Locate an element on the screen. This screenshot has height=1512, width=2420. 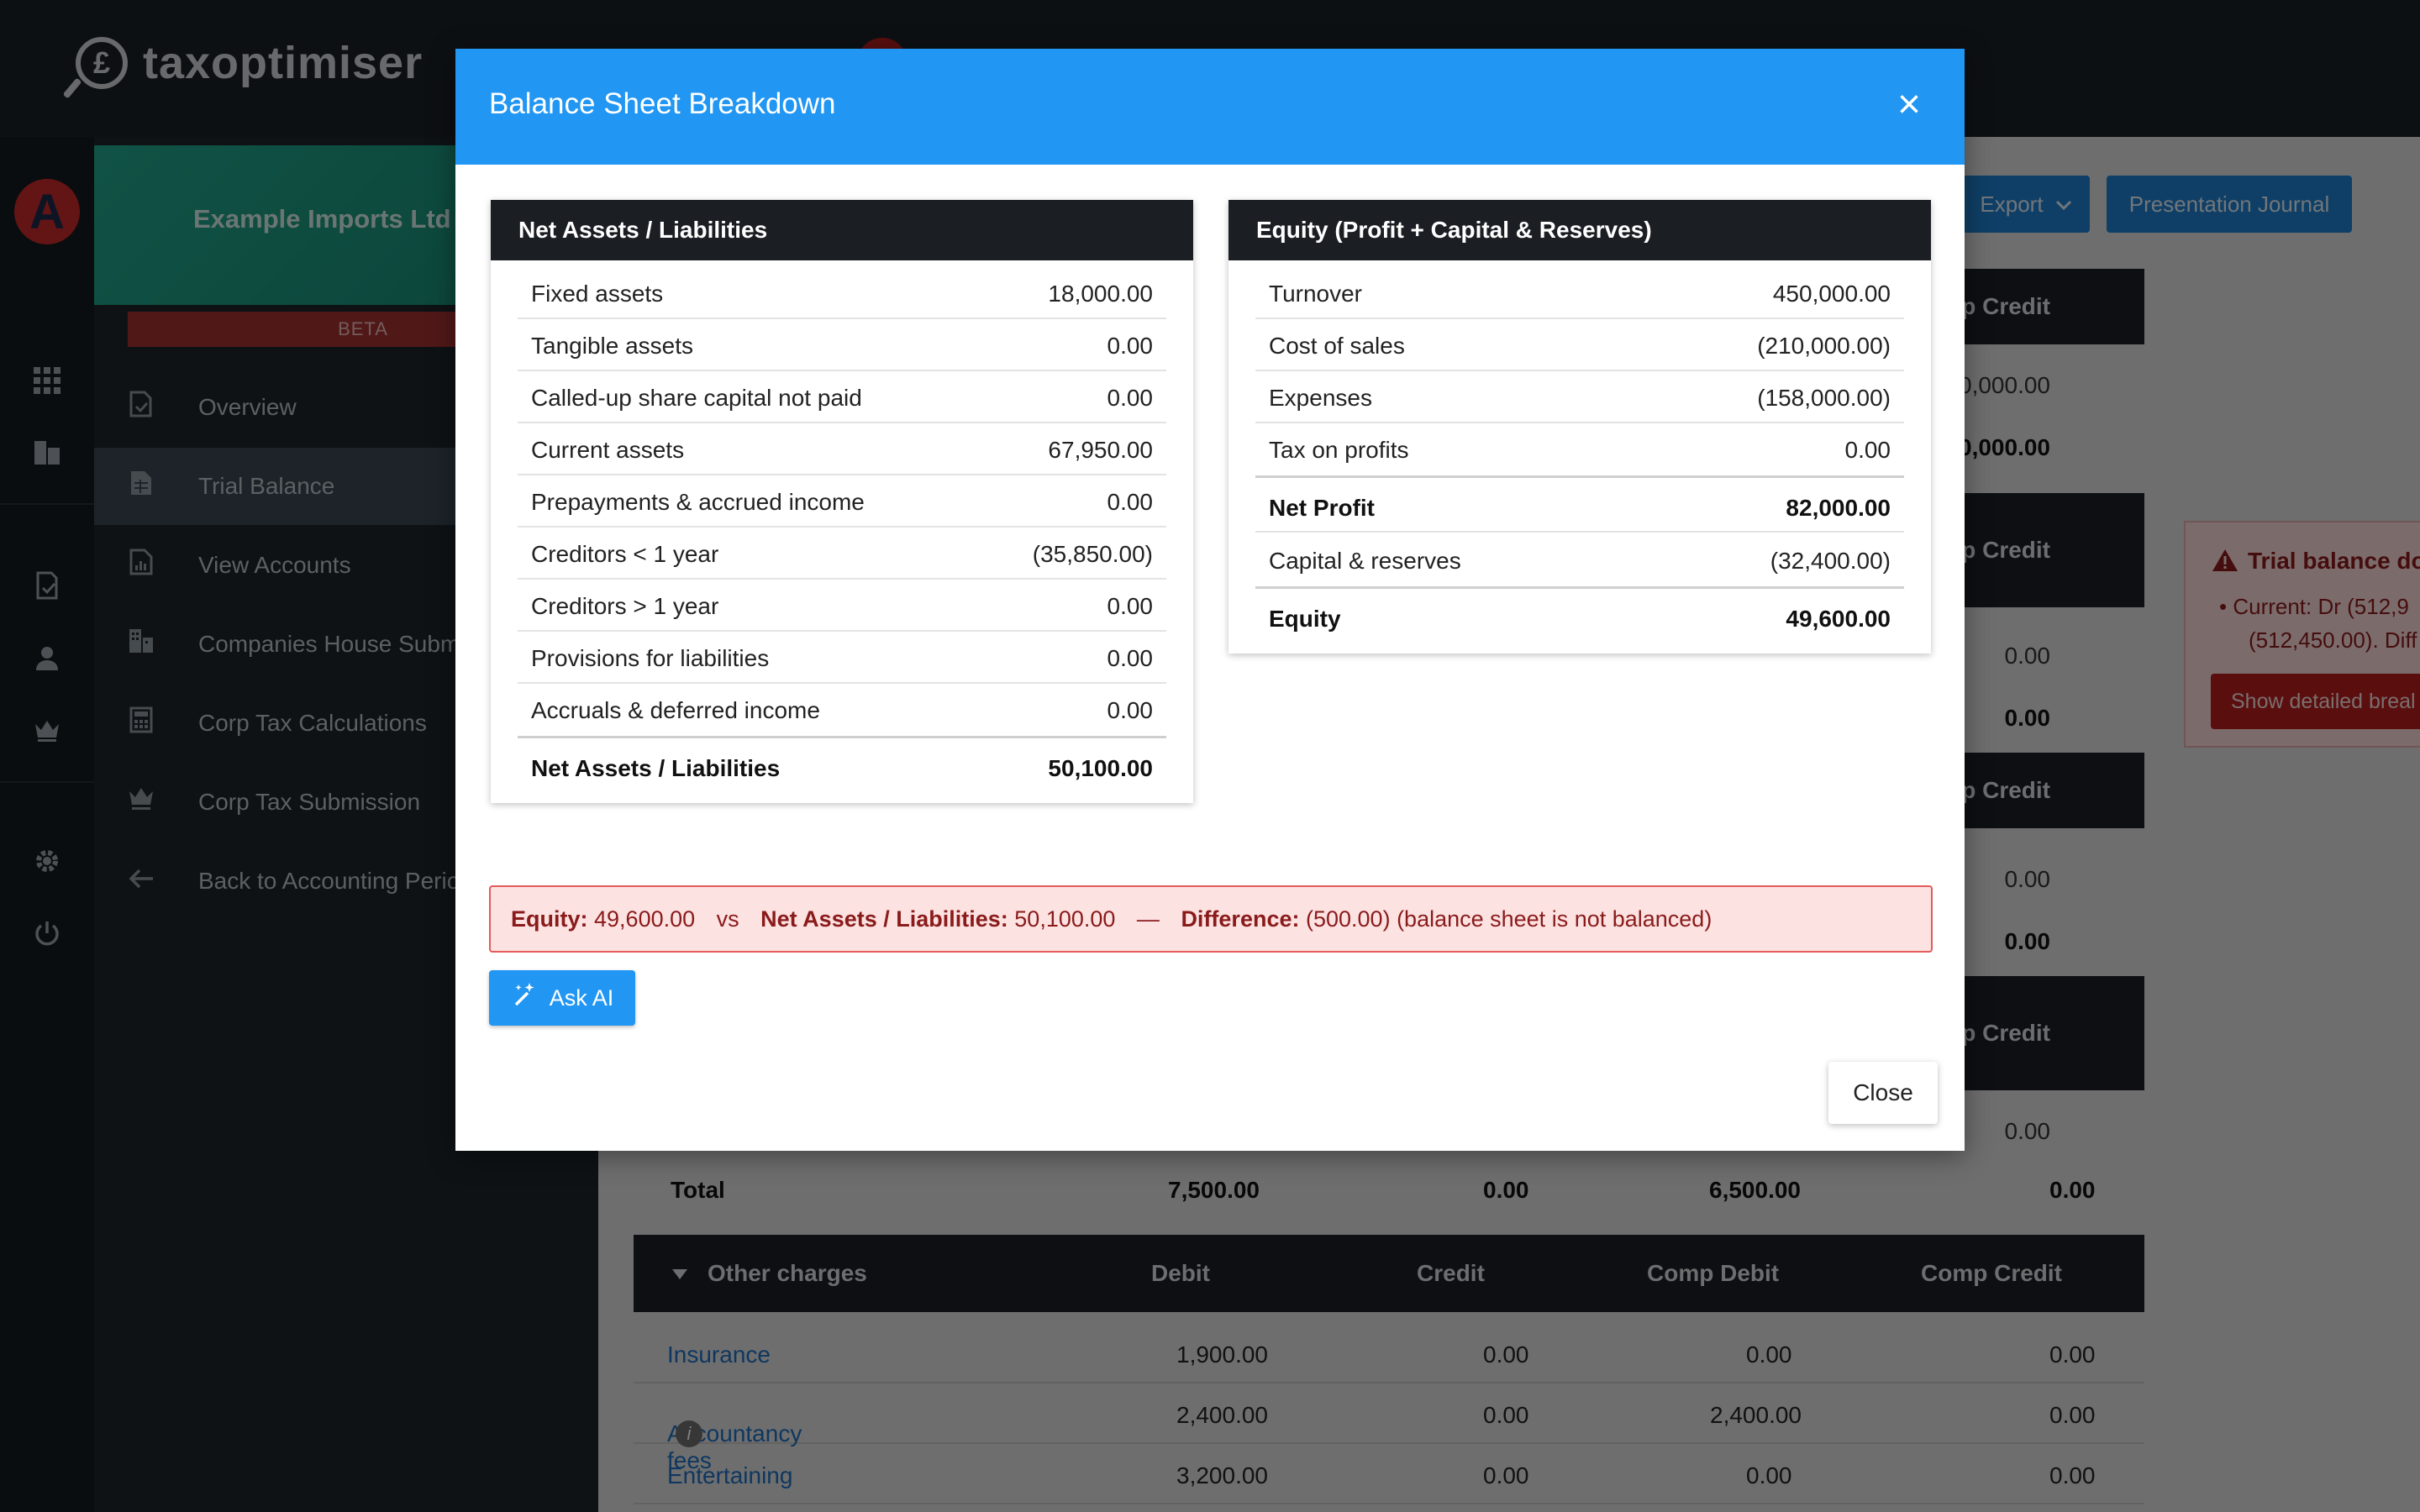
row-label: Prepayments & accrued income is located at coordinates (698, 502).